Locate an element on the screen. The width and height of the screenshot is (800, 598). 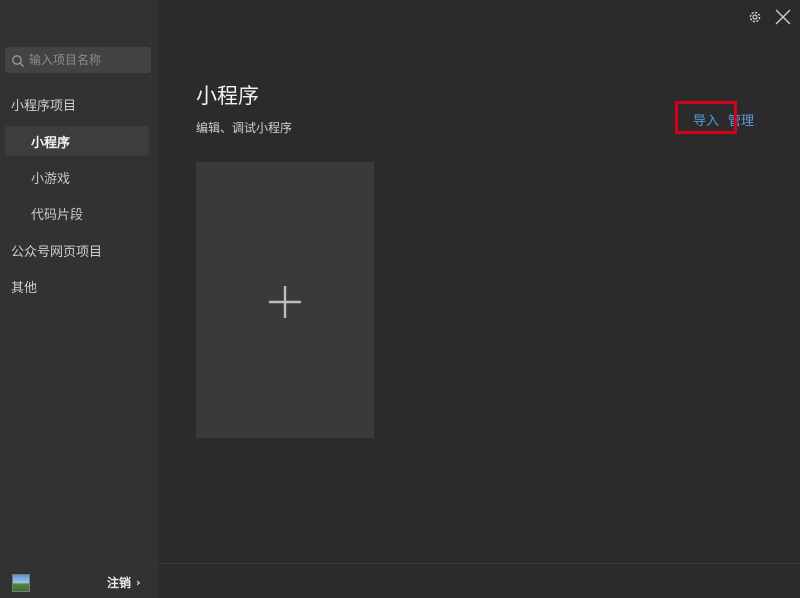
search-box is located at coordinates (78, 60).